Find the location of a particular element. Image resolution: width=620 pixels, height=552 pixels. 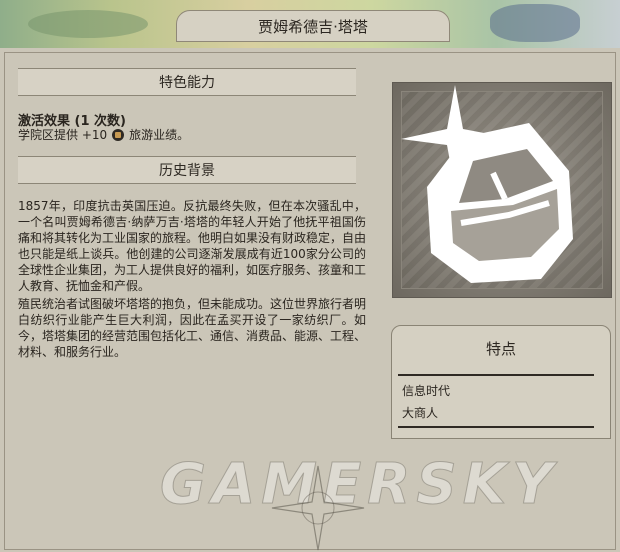

history-section-title: 历史背景 is located at coordinates (187, 171).